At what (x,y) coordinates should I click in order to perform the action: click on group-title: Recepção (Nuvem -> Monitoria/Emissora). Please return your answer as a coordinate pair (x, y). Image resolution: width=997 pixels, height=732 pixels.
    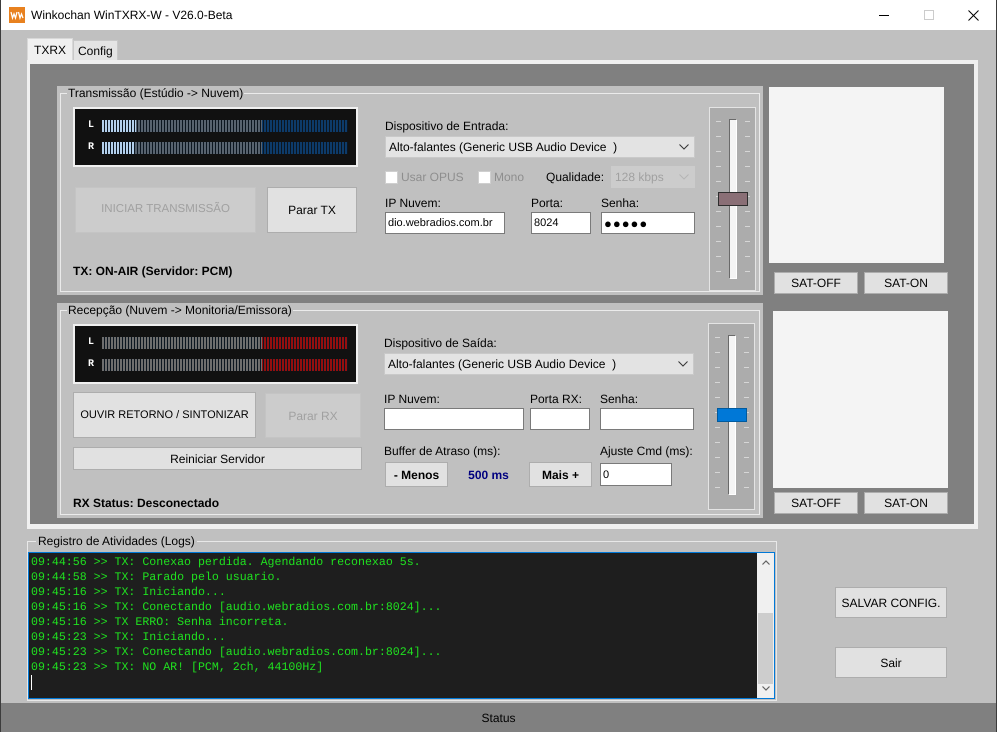
    Looking at the image, I should click on (180, 310).